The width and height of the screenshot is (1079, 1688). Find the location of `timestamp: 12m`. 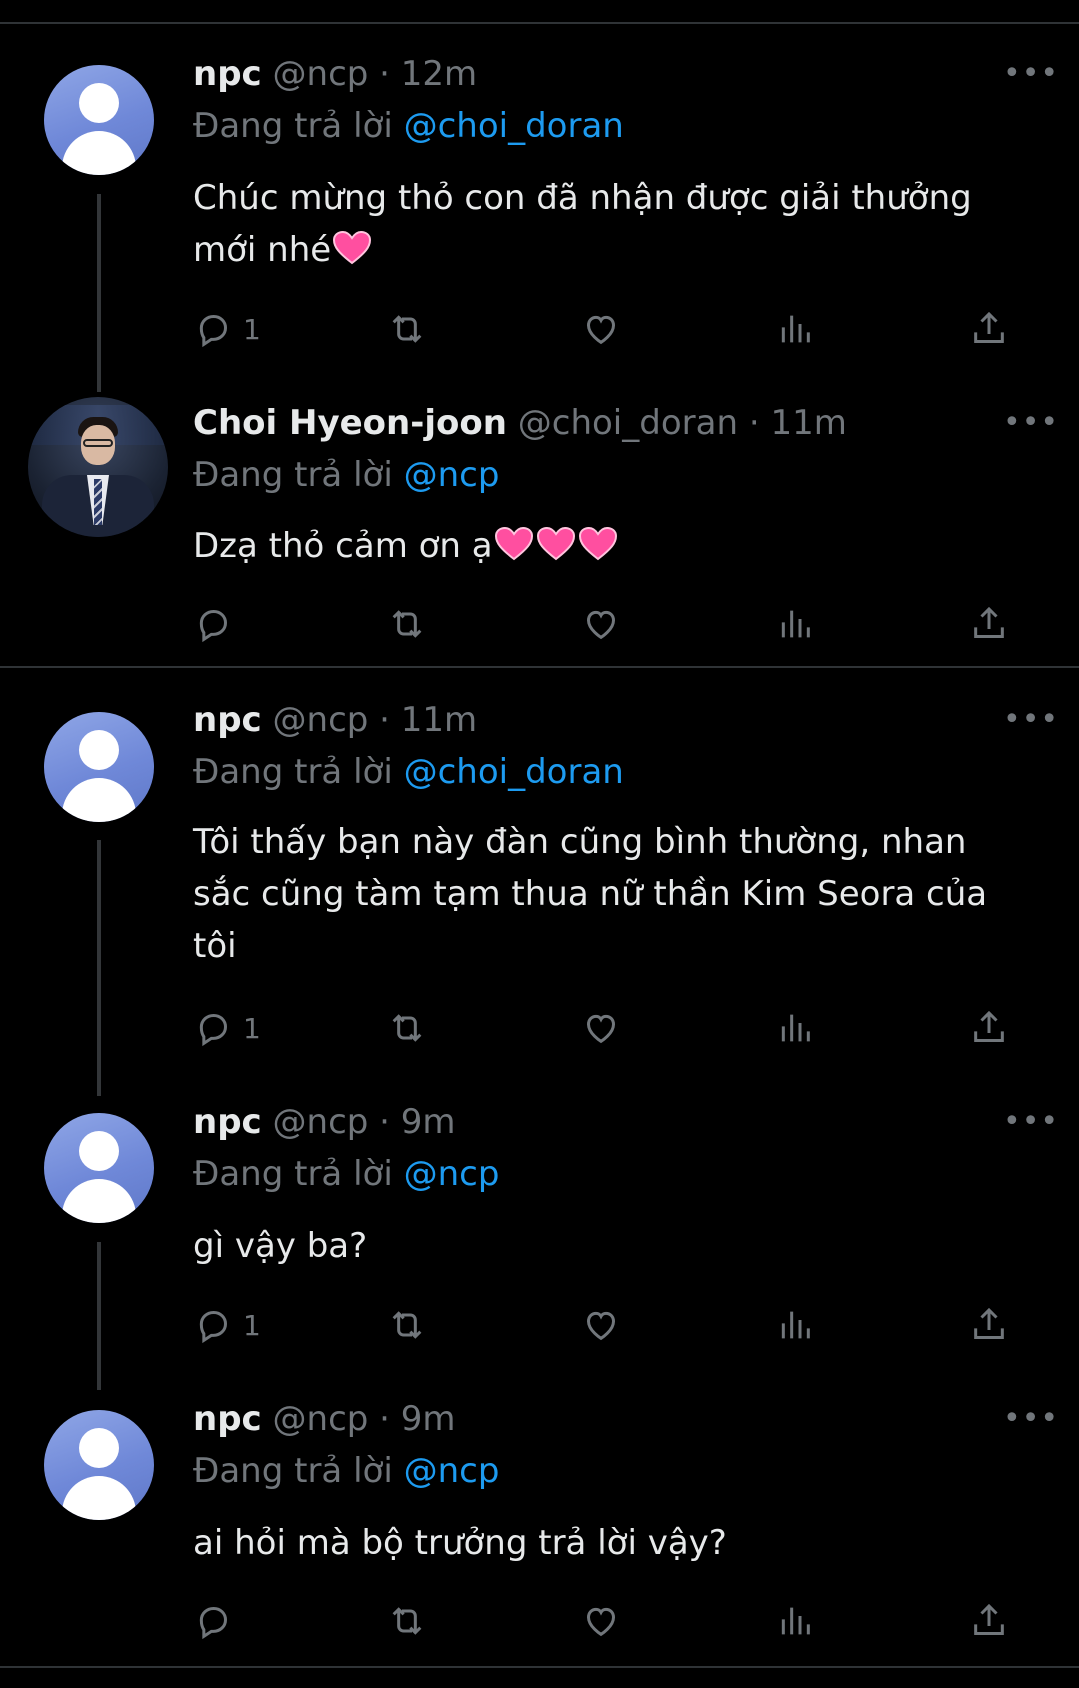

timestamp: 12m is located at coordinates (439, 74).